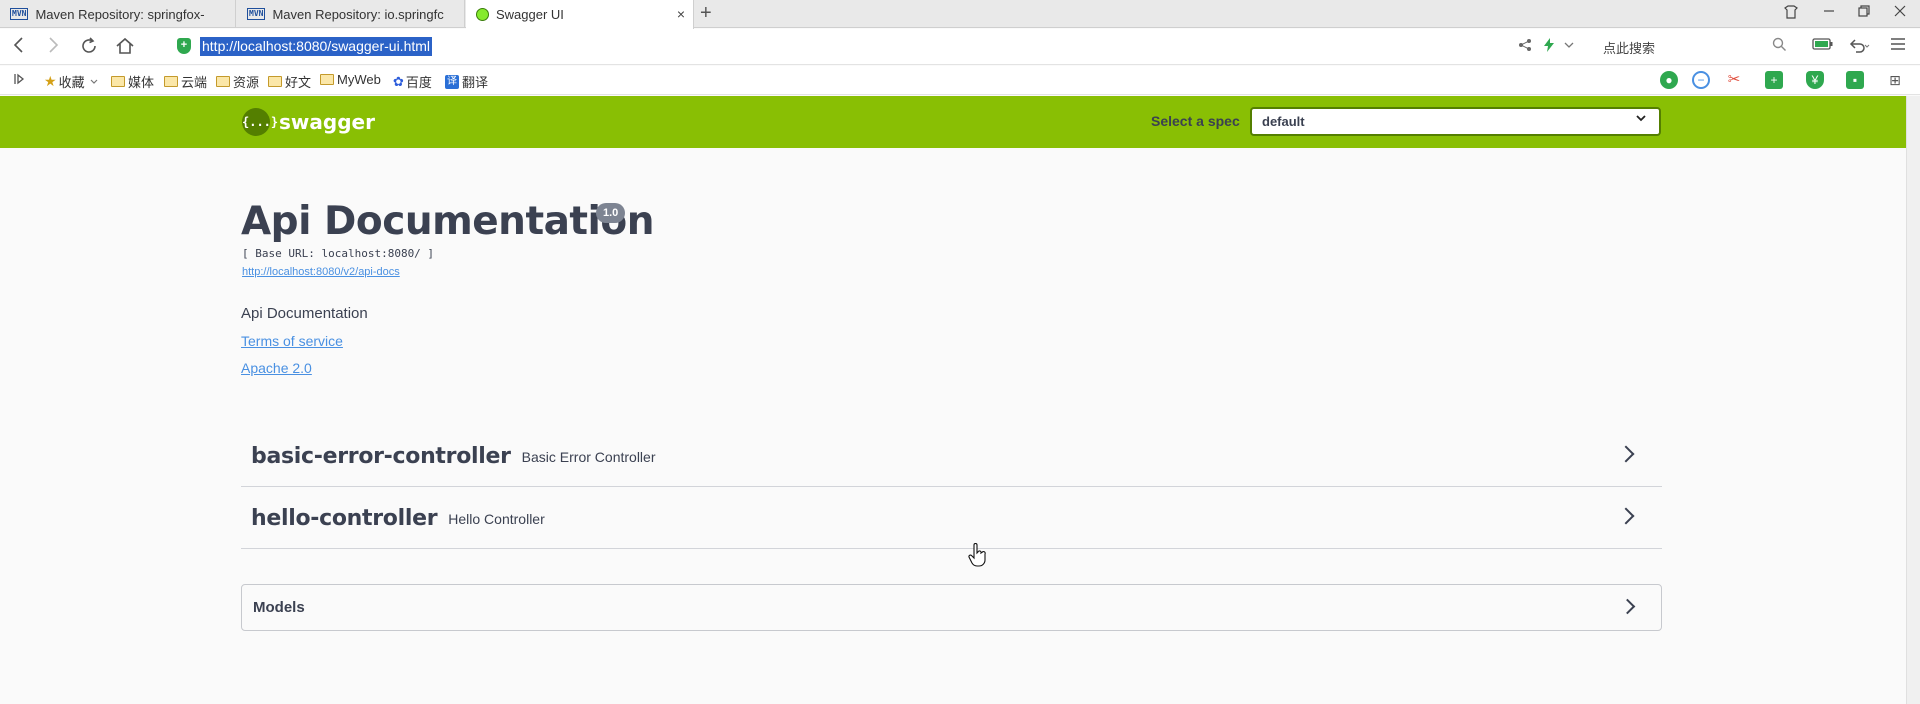  I want to click on home-icon, so click(125, 48).